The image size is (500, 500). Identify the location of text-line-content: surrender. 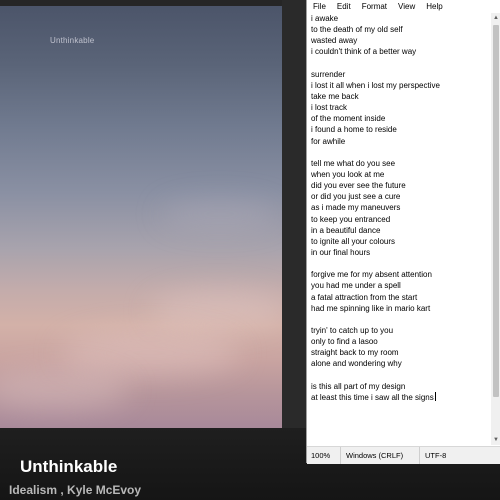
(328, 74).